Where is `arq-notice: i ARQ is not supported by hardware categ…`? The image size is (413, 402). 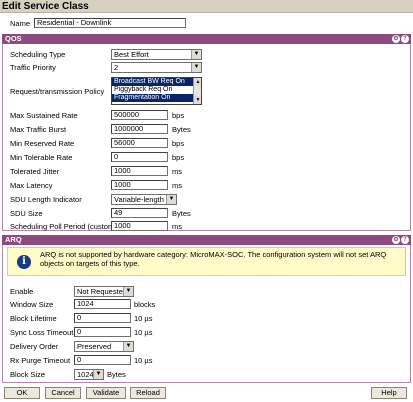
arq-notice: i ARQ is not supported by hardware categ… is located at coordinates (206, 261).